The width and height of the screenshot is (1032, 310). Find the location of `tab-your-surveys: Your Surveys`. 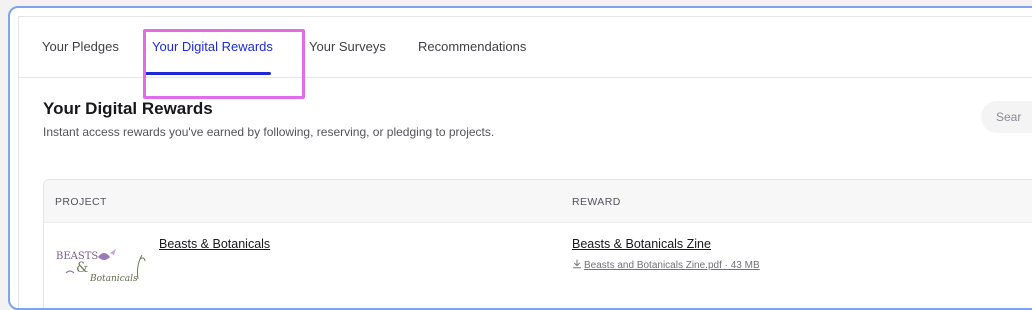

tab-your-surveys: Your Surveys is located at coordinates (347, 46).